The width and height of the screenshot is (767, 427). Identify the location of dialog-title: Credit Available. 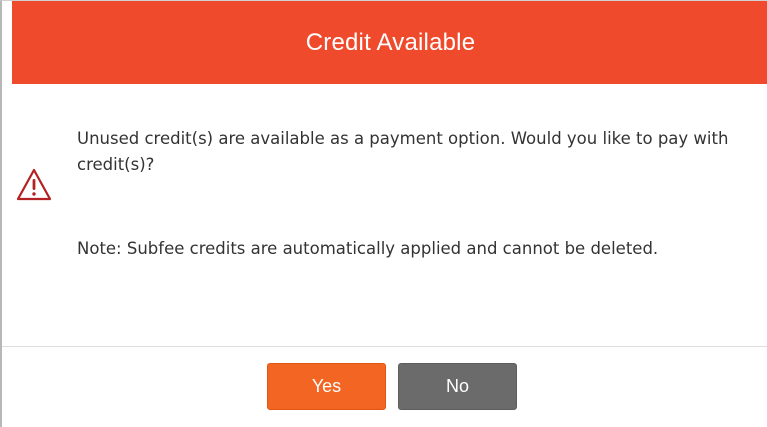
(390, 42).